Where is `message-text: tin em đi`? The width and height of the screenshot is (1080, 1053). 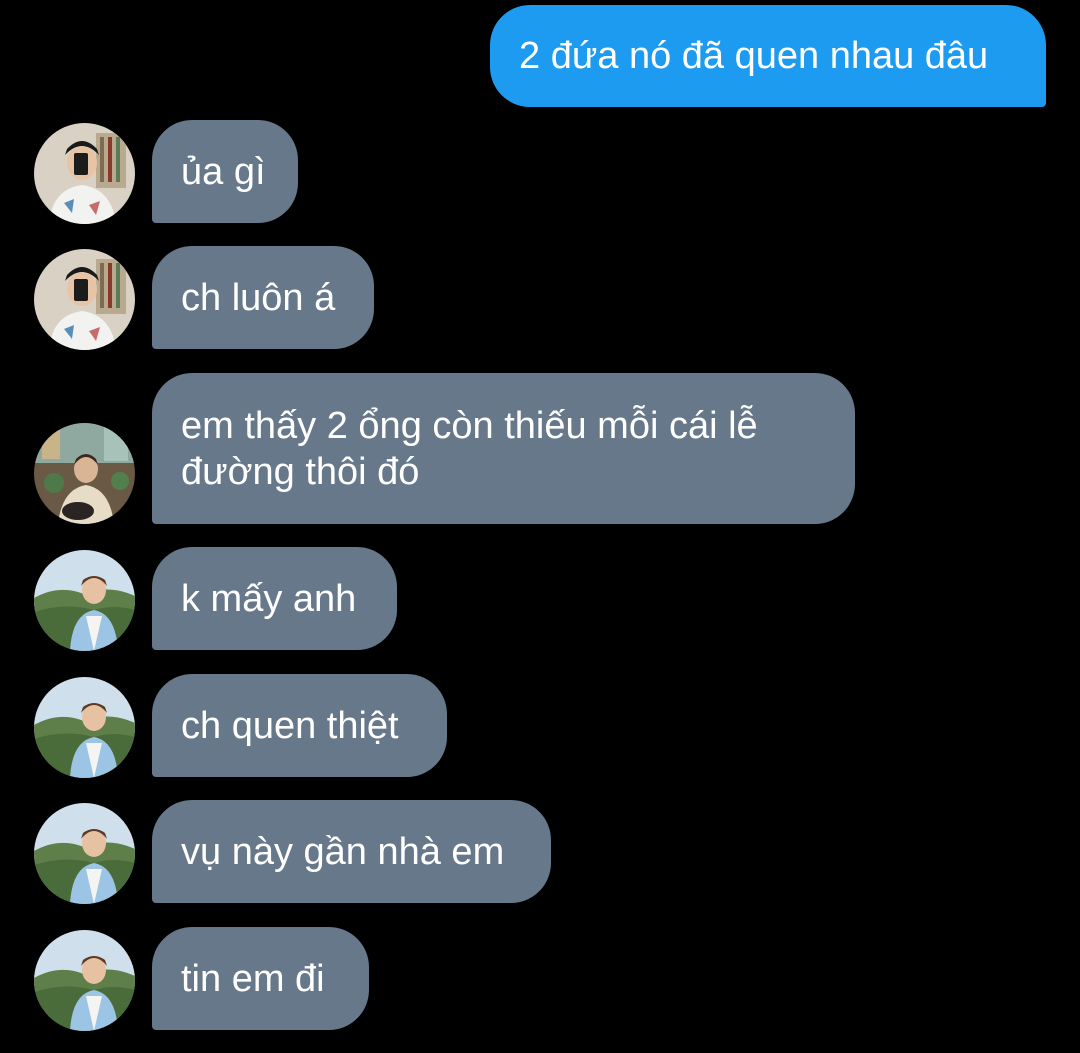
message-text: tin em đi is located at coordinates (253, 978).